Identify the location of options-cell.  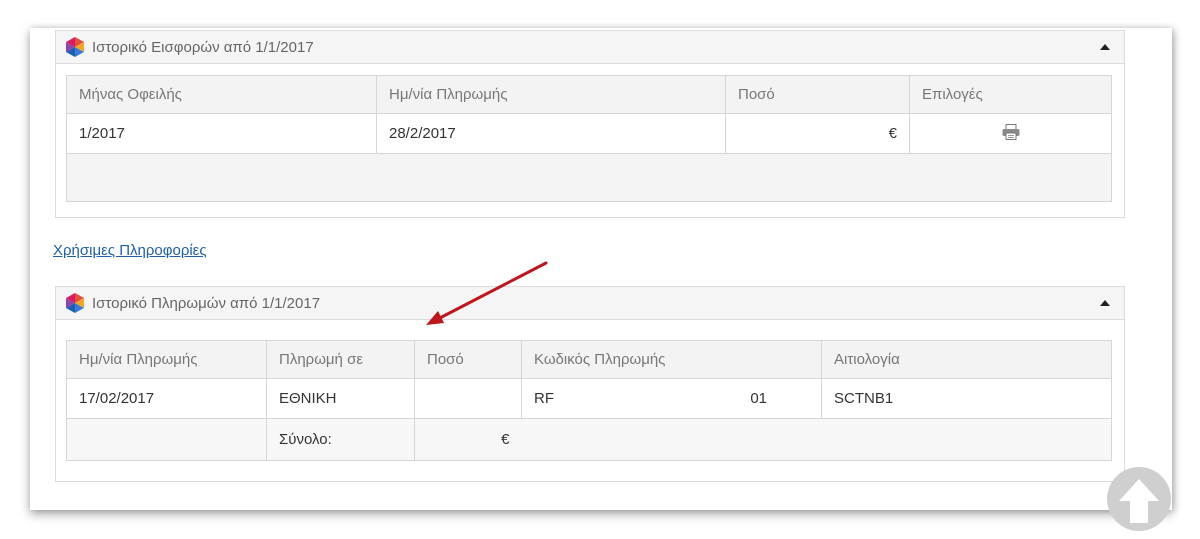
(1010, 133).